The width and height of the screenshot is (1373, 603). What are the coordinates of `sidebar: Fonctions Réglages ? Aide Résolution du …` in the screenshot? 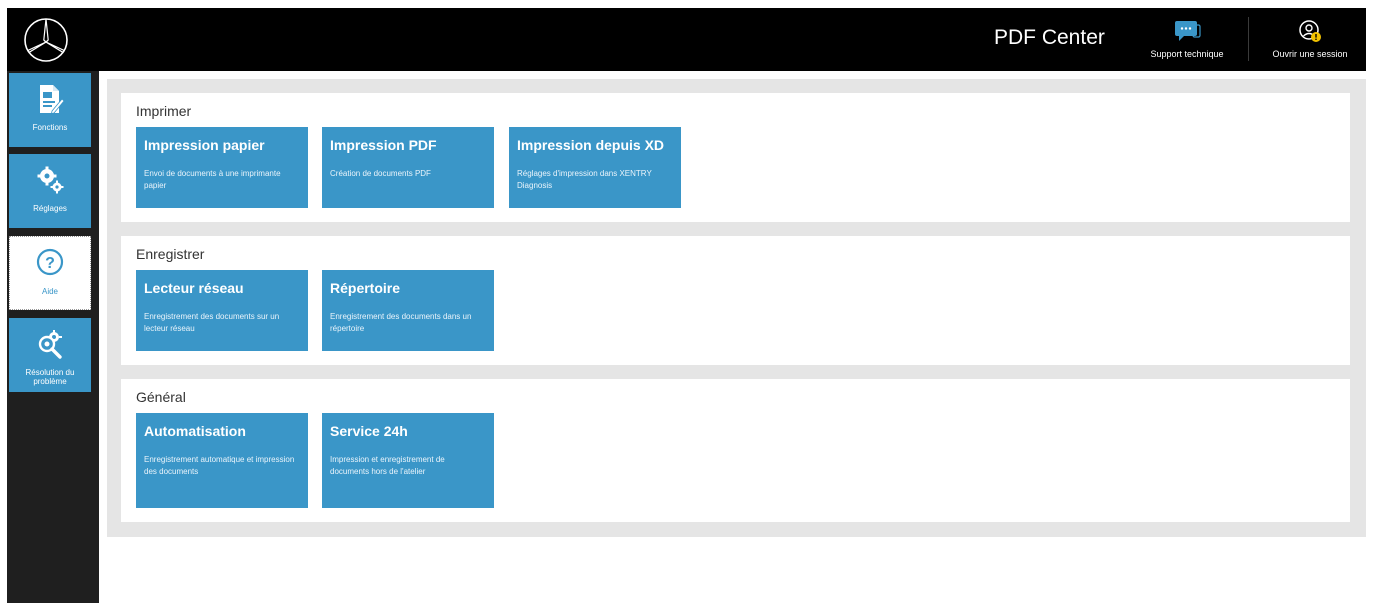 It's located at (53, 337).